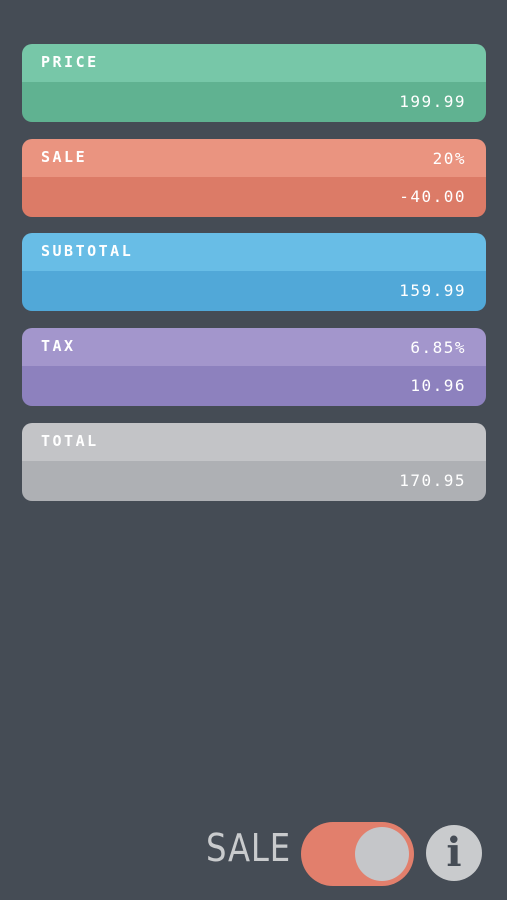 The width and height of the screenshot is (507, 900). I want to click on total-card-header: TOTAL, so click(254, 442).